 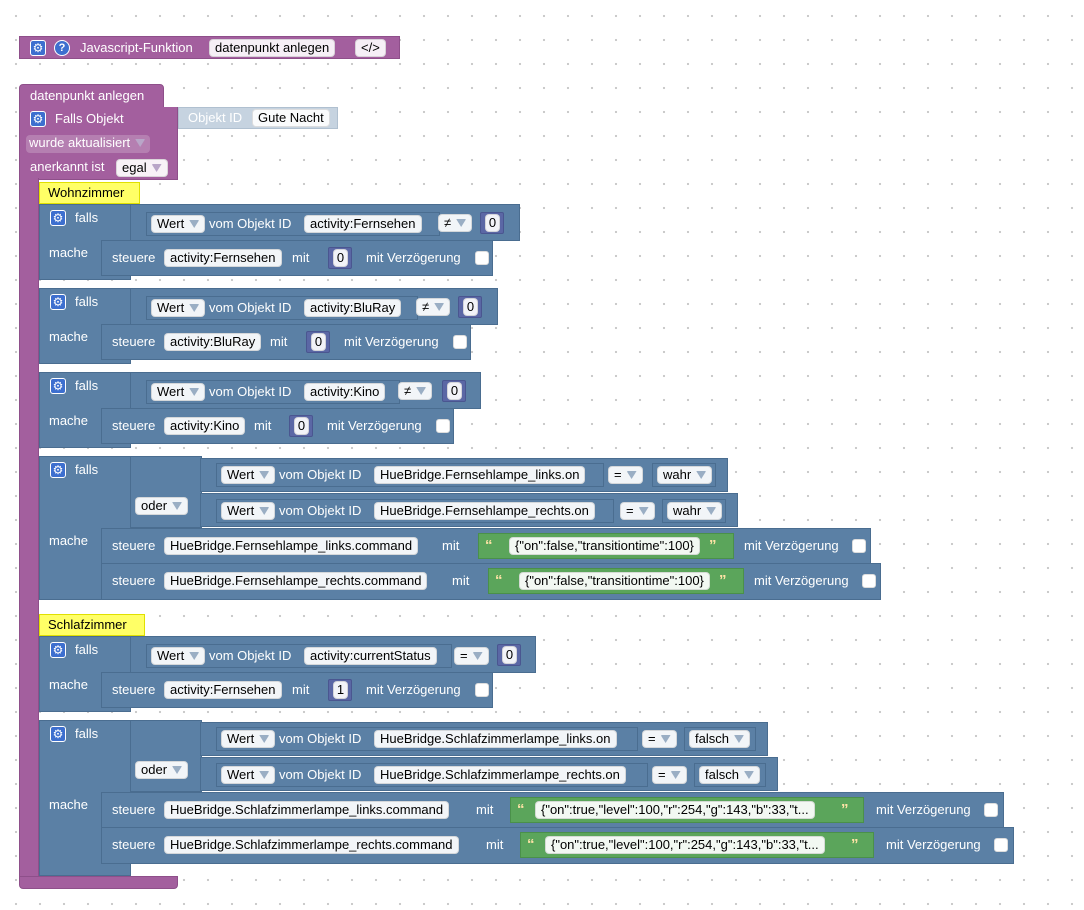 What do you see at coordinates (480, 475) in the screenshot?
I see `object-id: HueBridge.Fernsehlampe_links.on` at bounding box center [480, 475].